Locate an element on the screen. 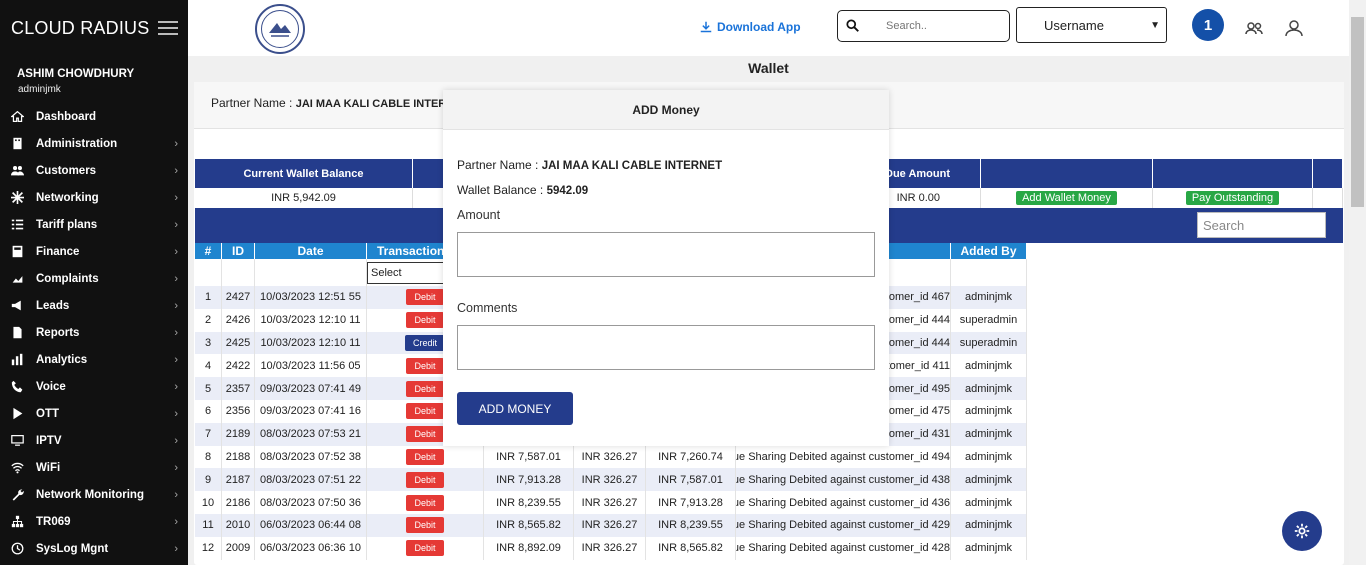 The image size is (1366, 565). table-search-input: Search is located at coordinates (1261, 225).